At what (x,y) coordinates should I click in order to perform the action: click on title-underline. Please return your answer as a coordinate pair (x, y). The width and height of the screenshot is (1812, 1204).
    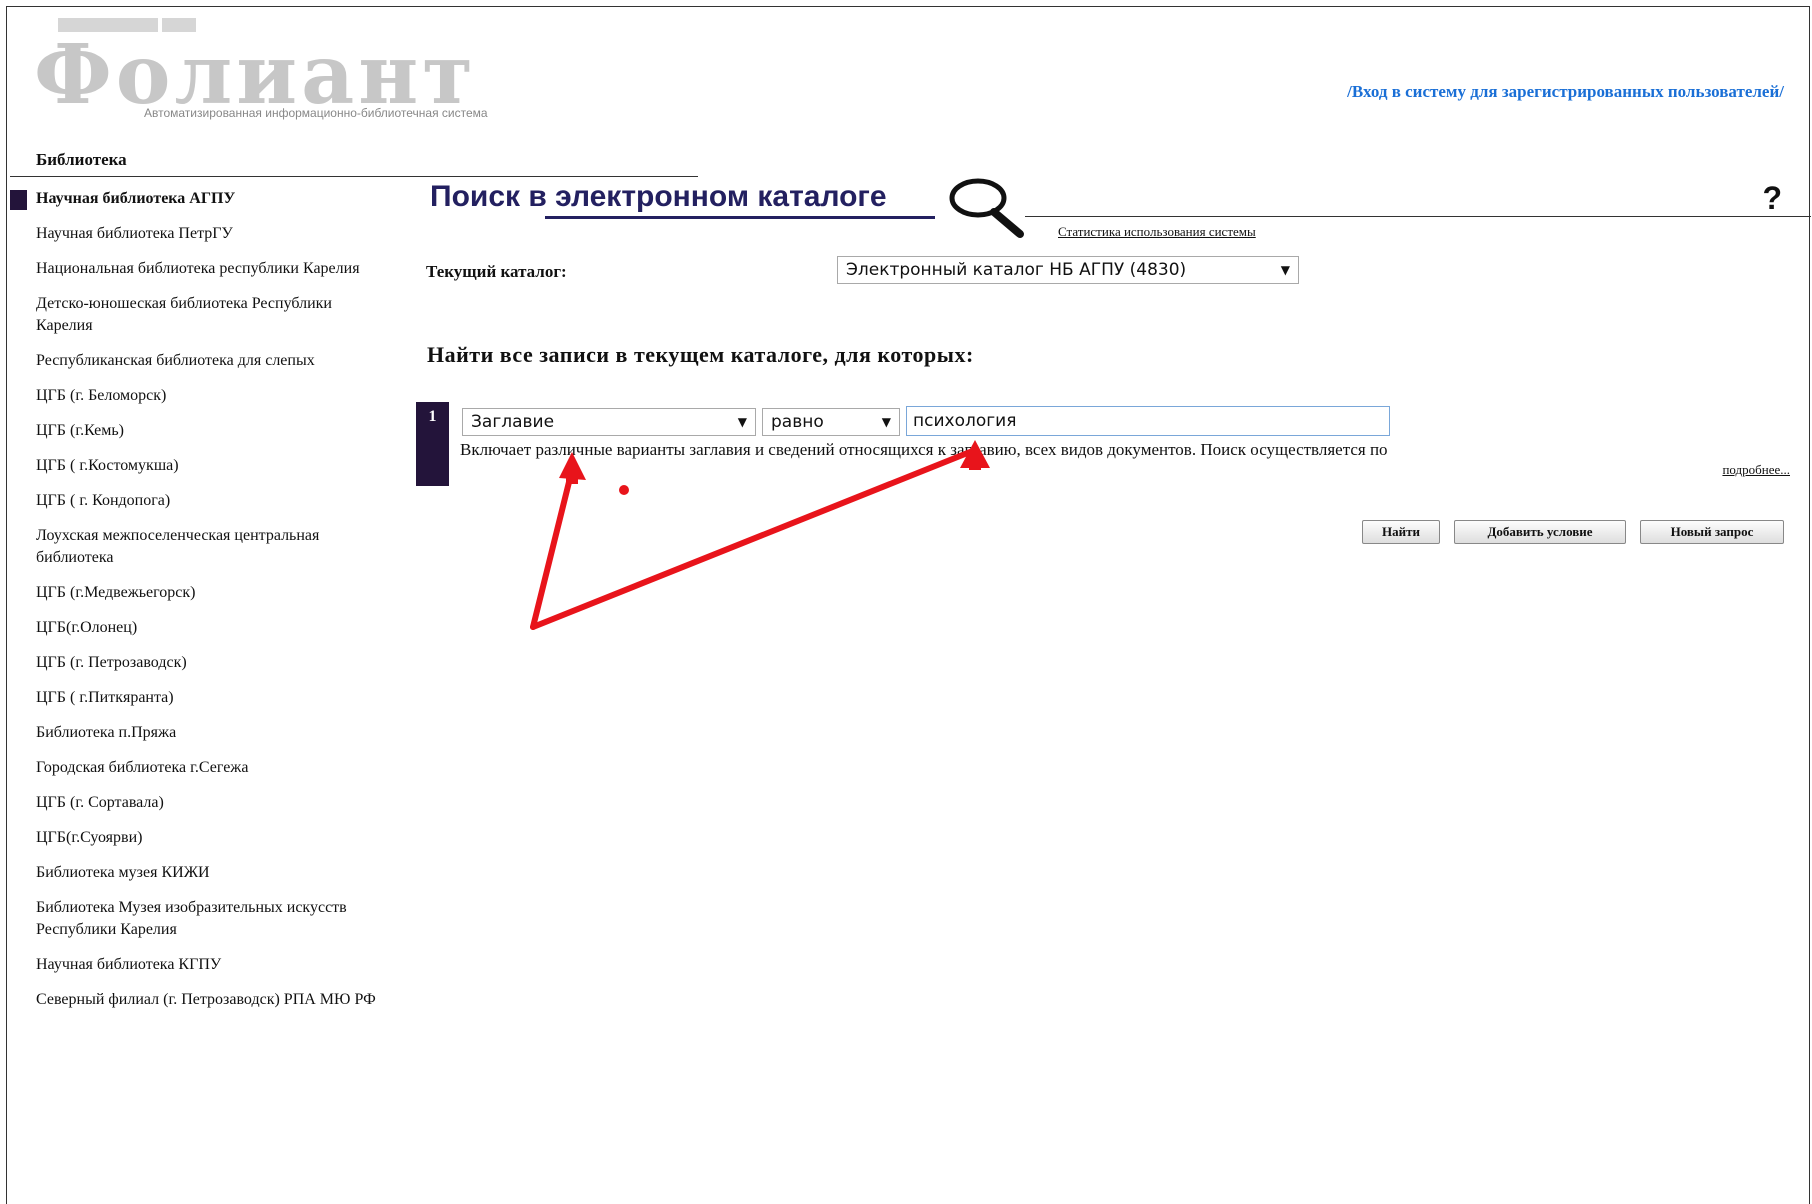
    Looking at the image, I should click on (740, 217).